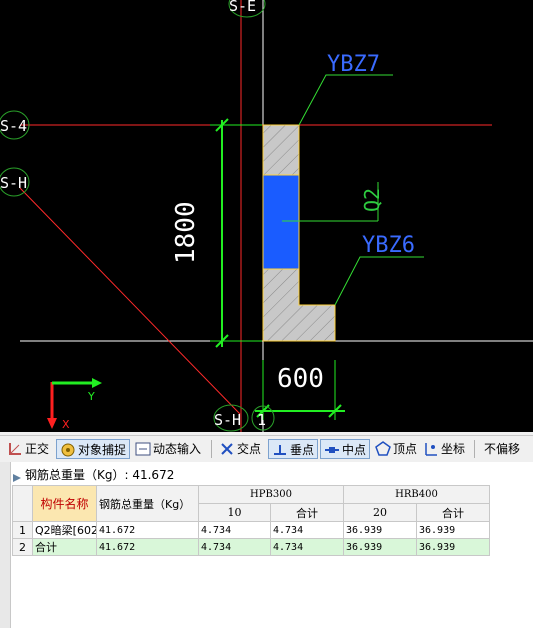 The height and width of the screenshot is (628, 533). Describe the element at coordinates (97, 383) in the screenshot. I see `ucs-x-arrow` at that location.